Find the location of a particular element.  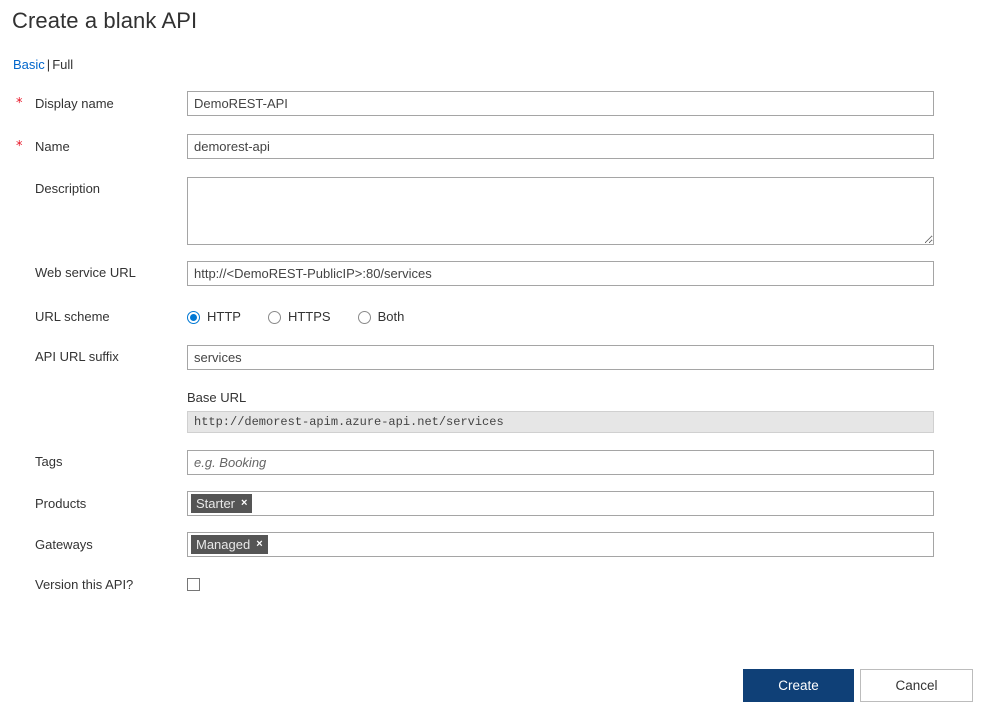

control-web-service-url is located at coordinates (560, 273).